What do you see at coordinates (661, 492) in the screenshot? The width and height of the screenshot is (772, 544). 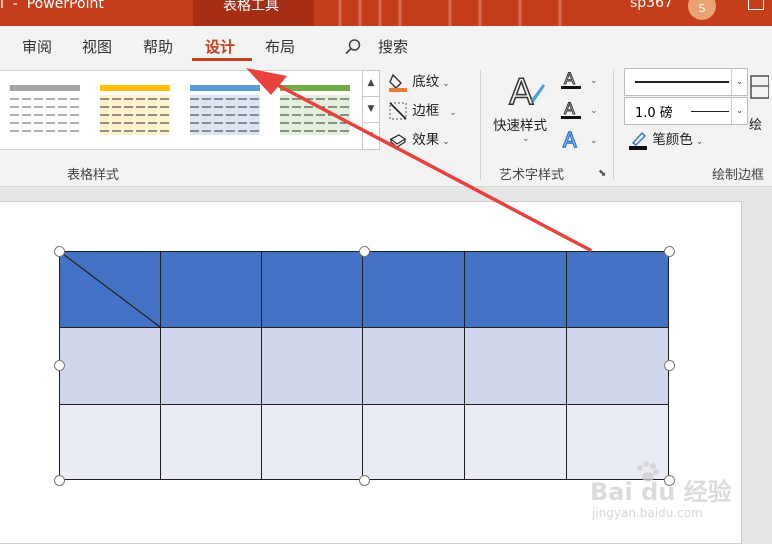 I see `watermark-text: Bai du 经验` at bounding box center [661, 492].